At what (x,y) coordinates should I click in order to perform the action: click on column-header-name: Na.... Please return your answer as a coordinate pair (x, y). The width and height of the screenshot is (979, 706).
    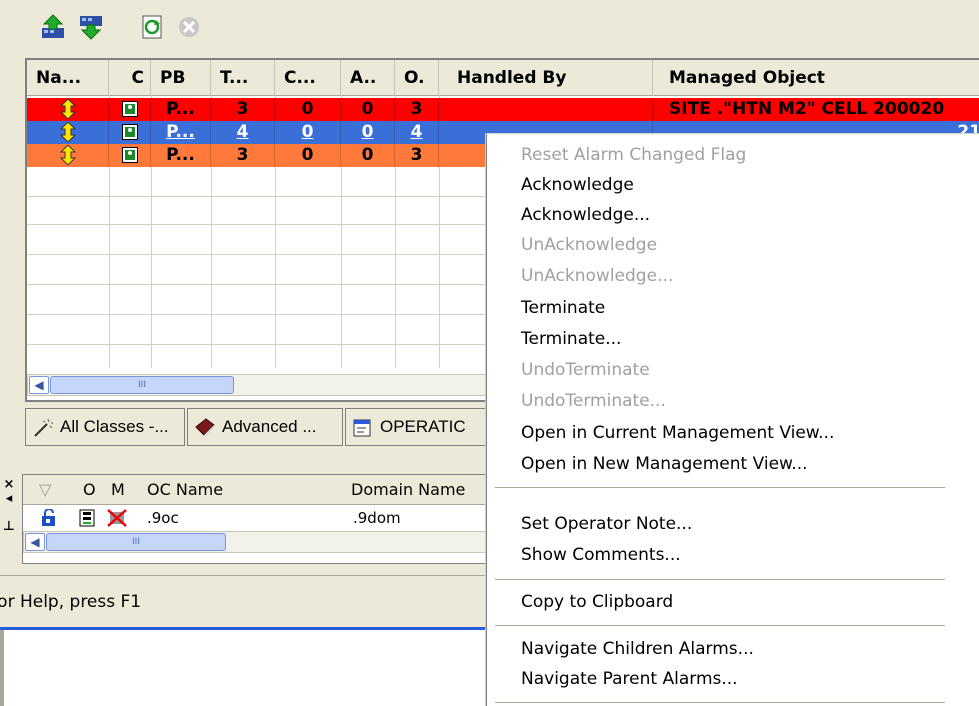
    Looking at the image, I should click on (68, 78).